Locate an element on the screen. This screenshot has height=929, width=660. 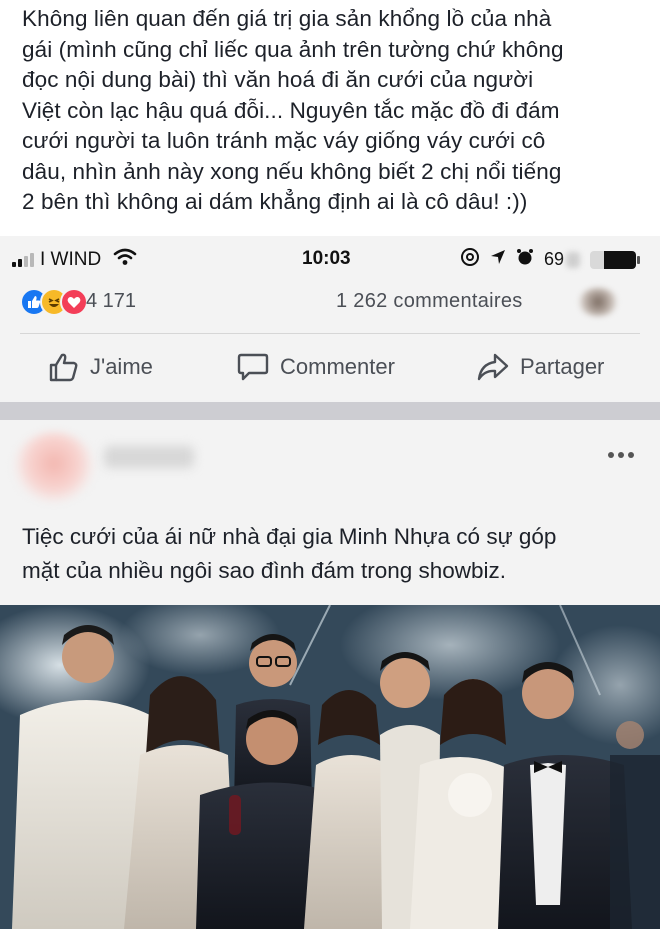
viewer-avatar-blur is located at coordinates (598, 302).